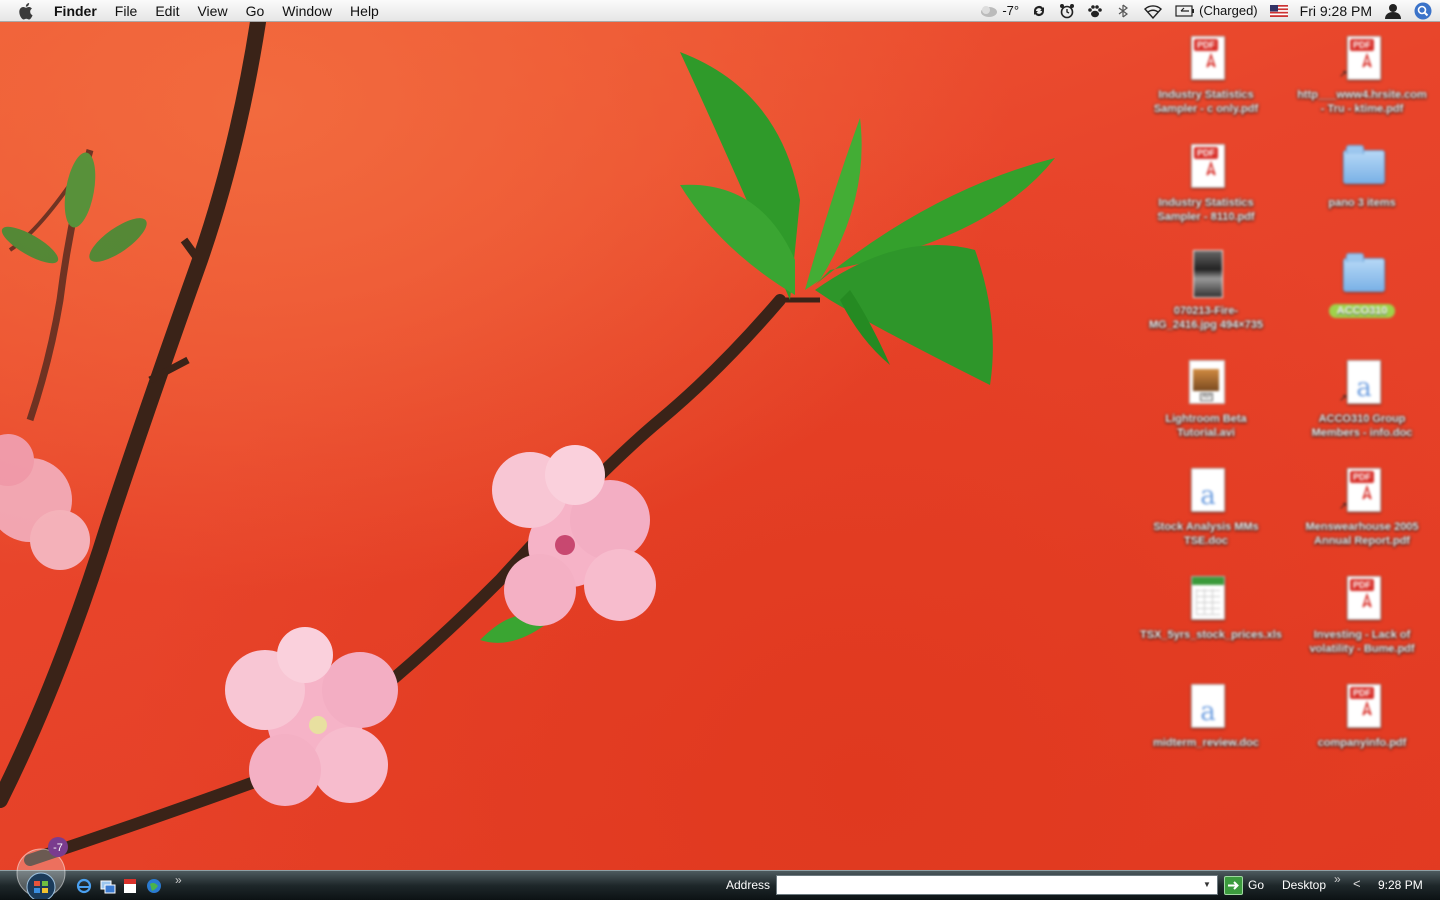  Describe the element at coordinates (1185, 11) in the screenshot. I see `battery-icon` at that location.